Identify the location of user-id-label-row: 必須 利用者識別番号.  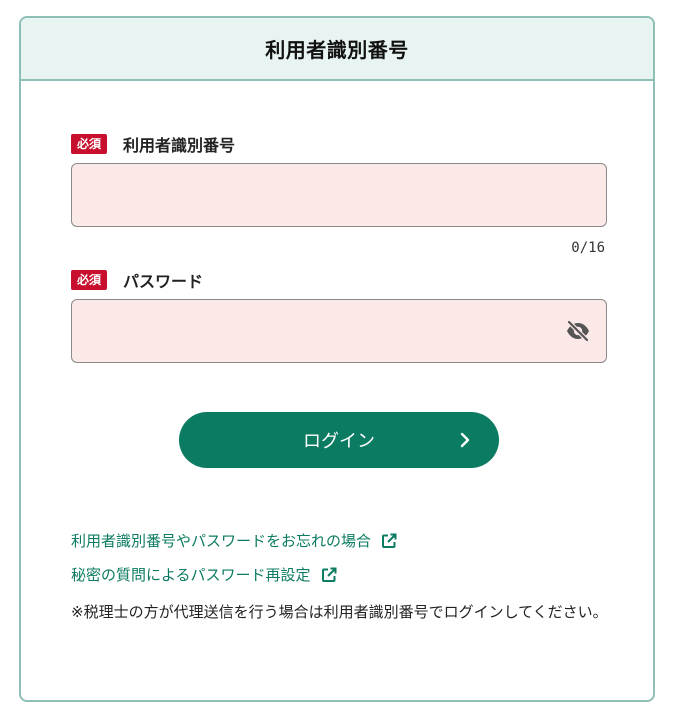
(153, 144).